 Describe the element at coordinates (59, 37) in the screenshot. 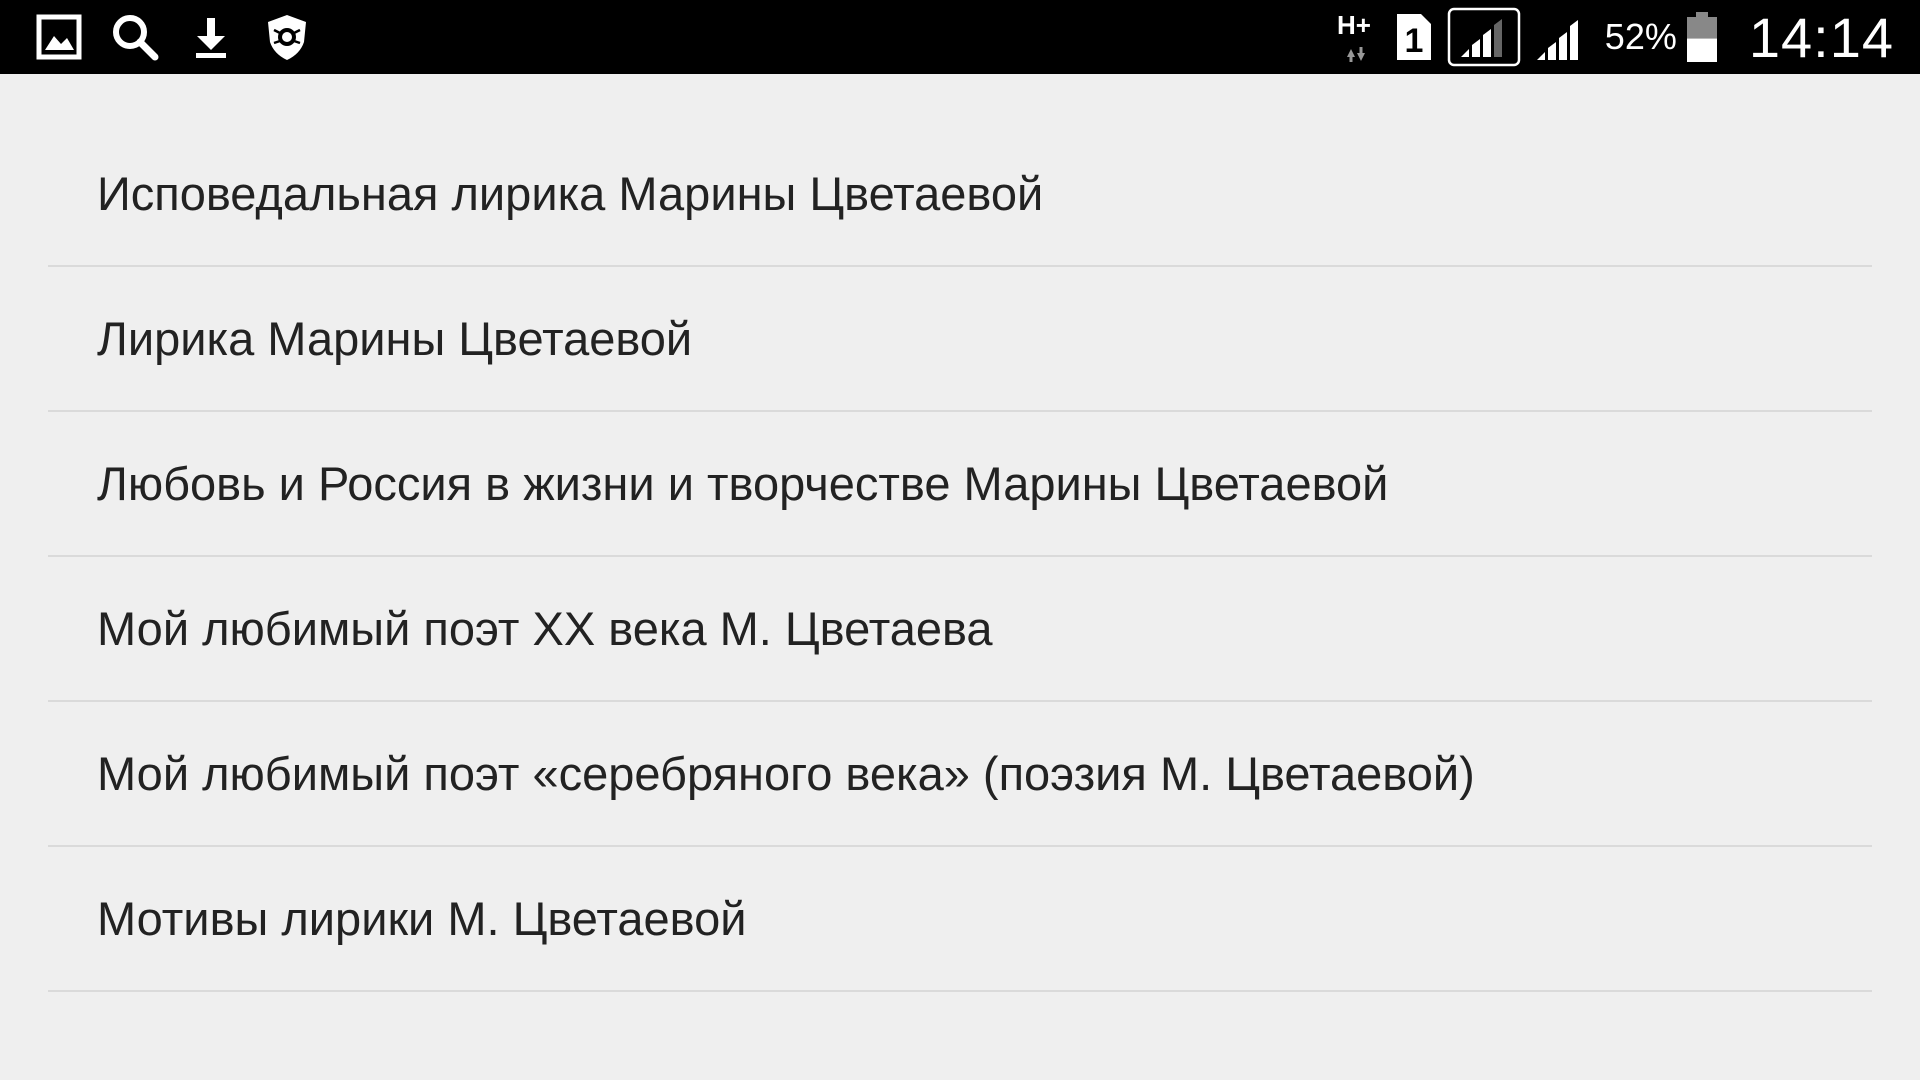

I see `gallery-icon` at that location.